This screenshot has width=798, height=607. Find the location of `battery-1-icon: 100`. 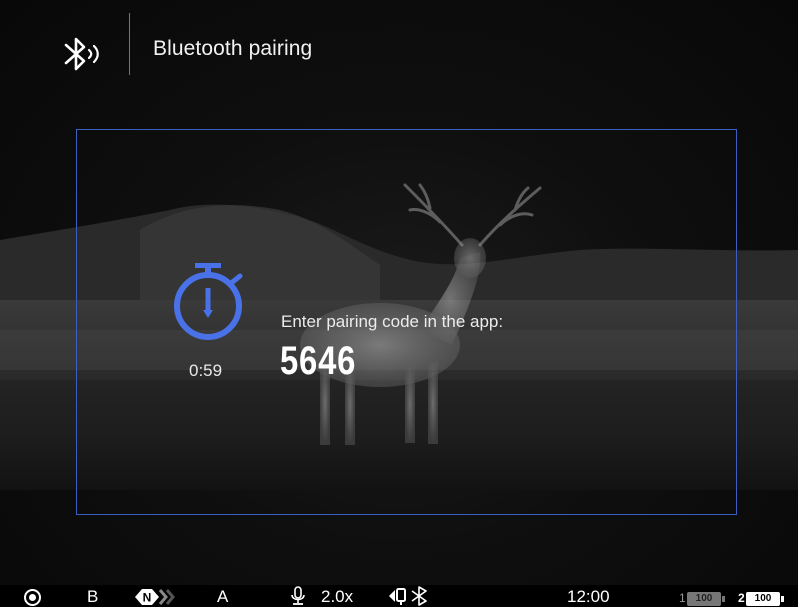

battery-1-icon: 100 is located at coordinates (706, 599).